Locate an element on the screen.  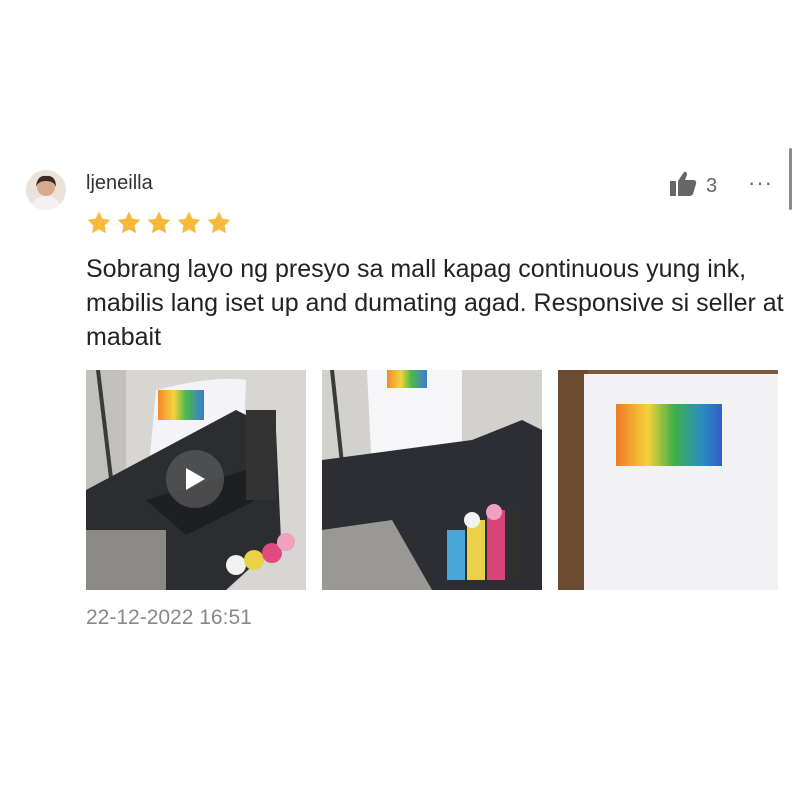
thumbs-up-icon is located at coordinates (683, 186).